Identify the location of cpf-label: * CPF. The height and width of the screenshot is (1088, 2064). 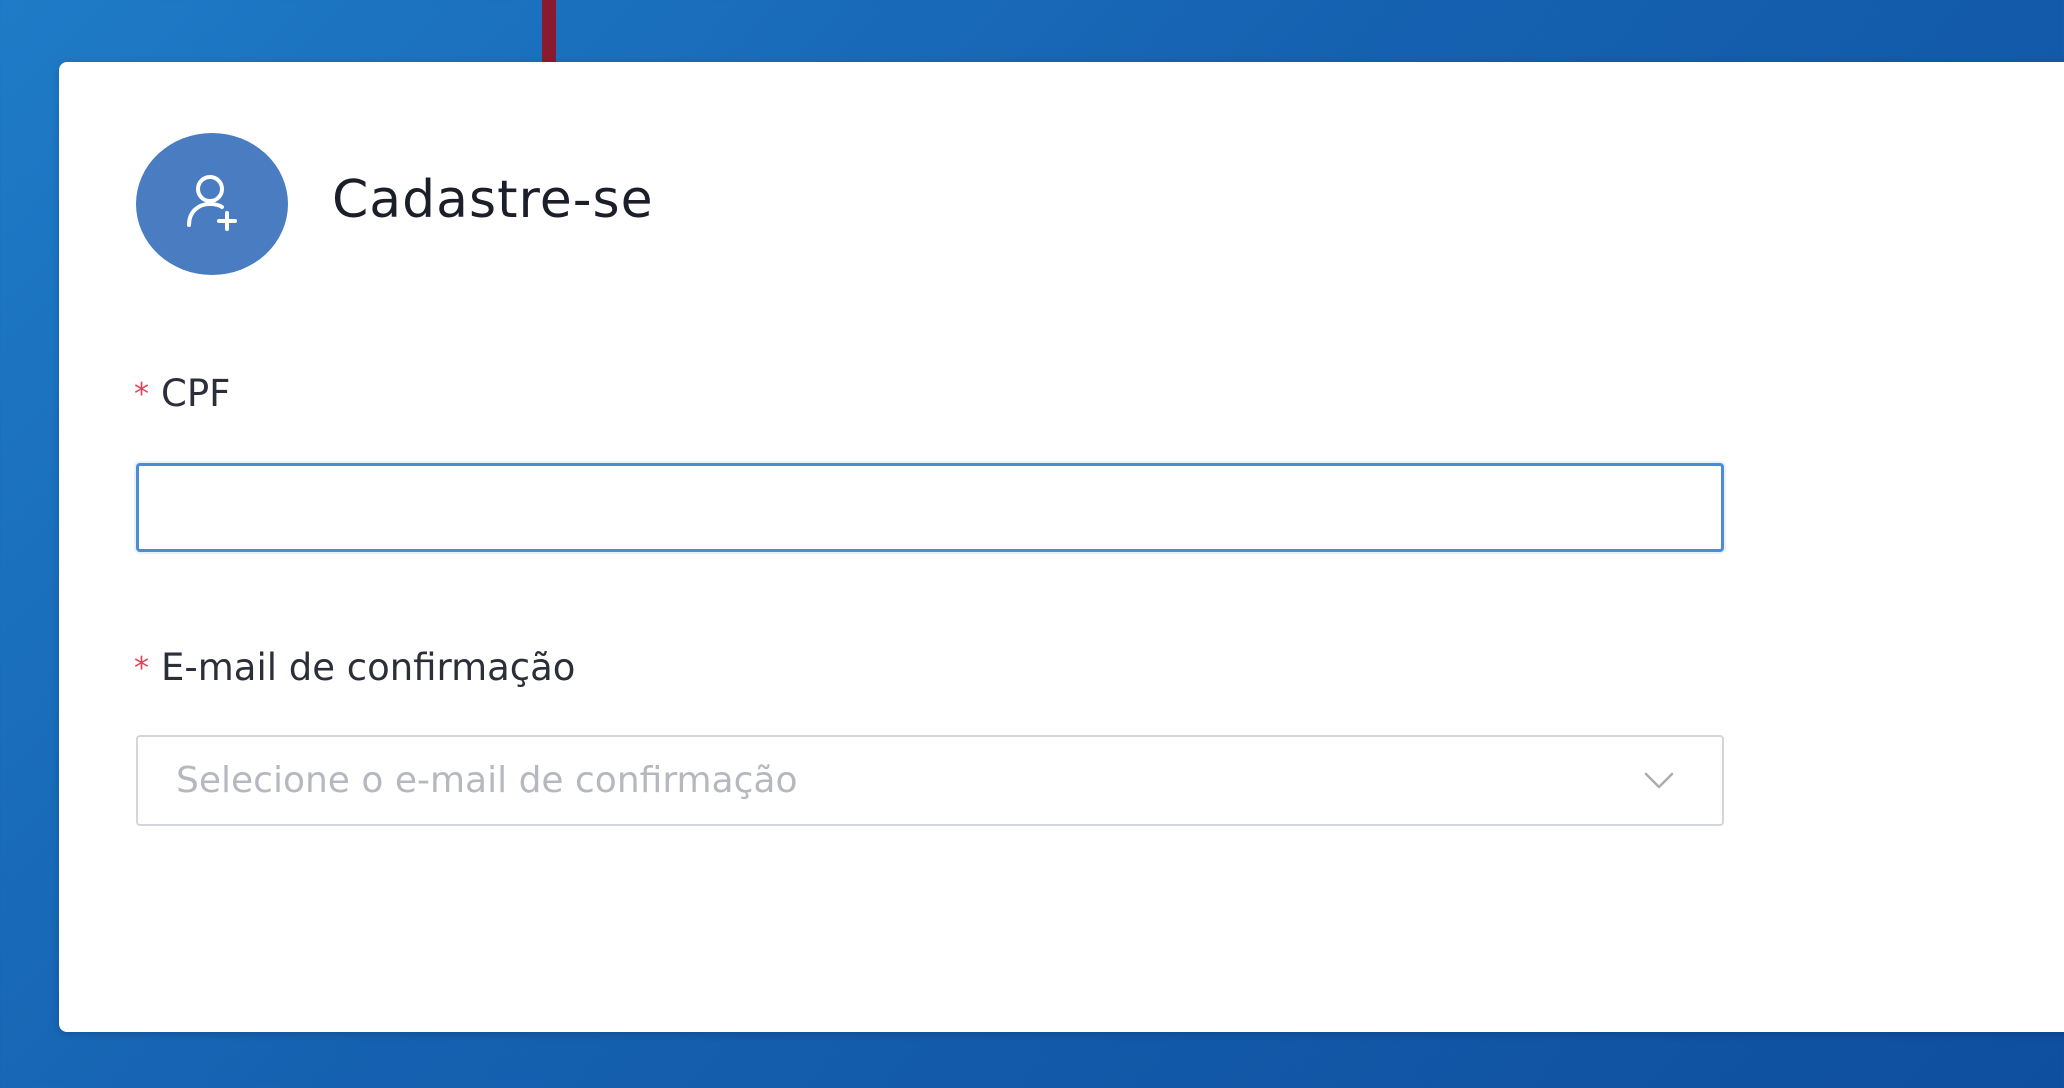
(182, 393).